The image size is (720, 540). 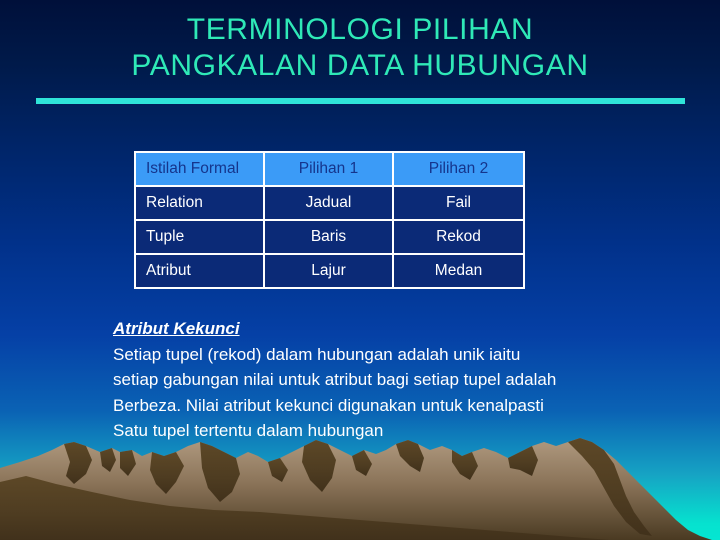 What do you see at coordinates (458, 238) in the screenshot?
I see `table-cell: Rekod` at bounding box center [458, 238].